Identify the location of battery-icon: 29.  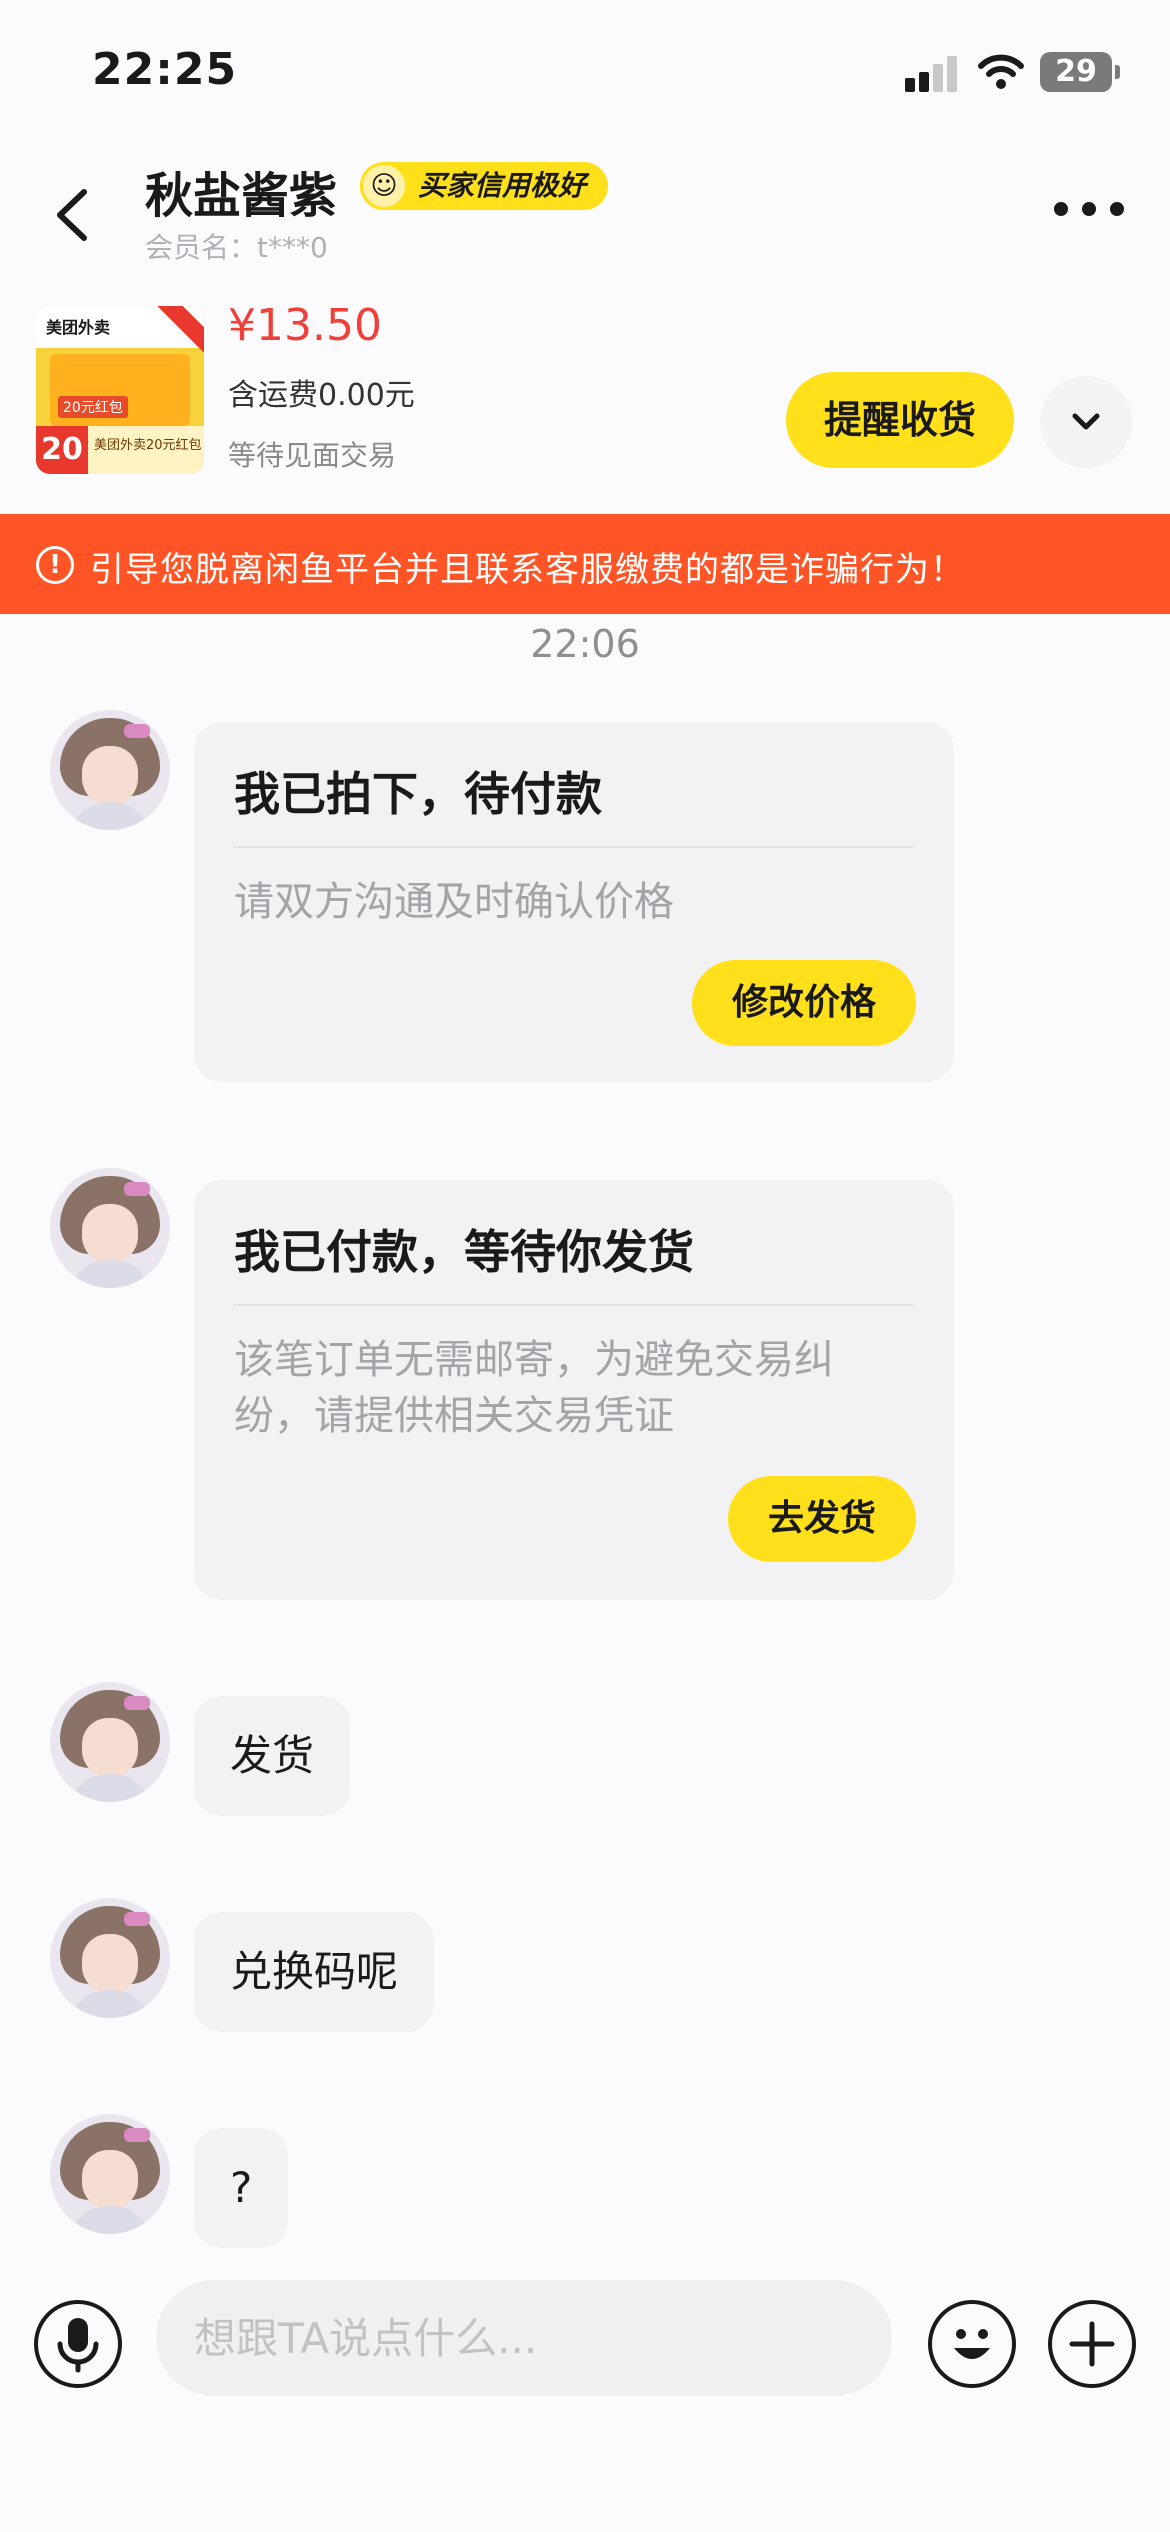
(1080, 72).